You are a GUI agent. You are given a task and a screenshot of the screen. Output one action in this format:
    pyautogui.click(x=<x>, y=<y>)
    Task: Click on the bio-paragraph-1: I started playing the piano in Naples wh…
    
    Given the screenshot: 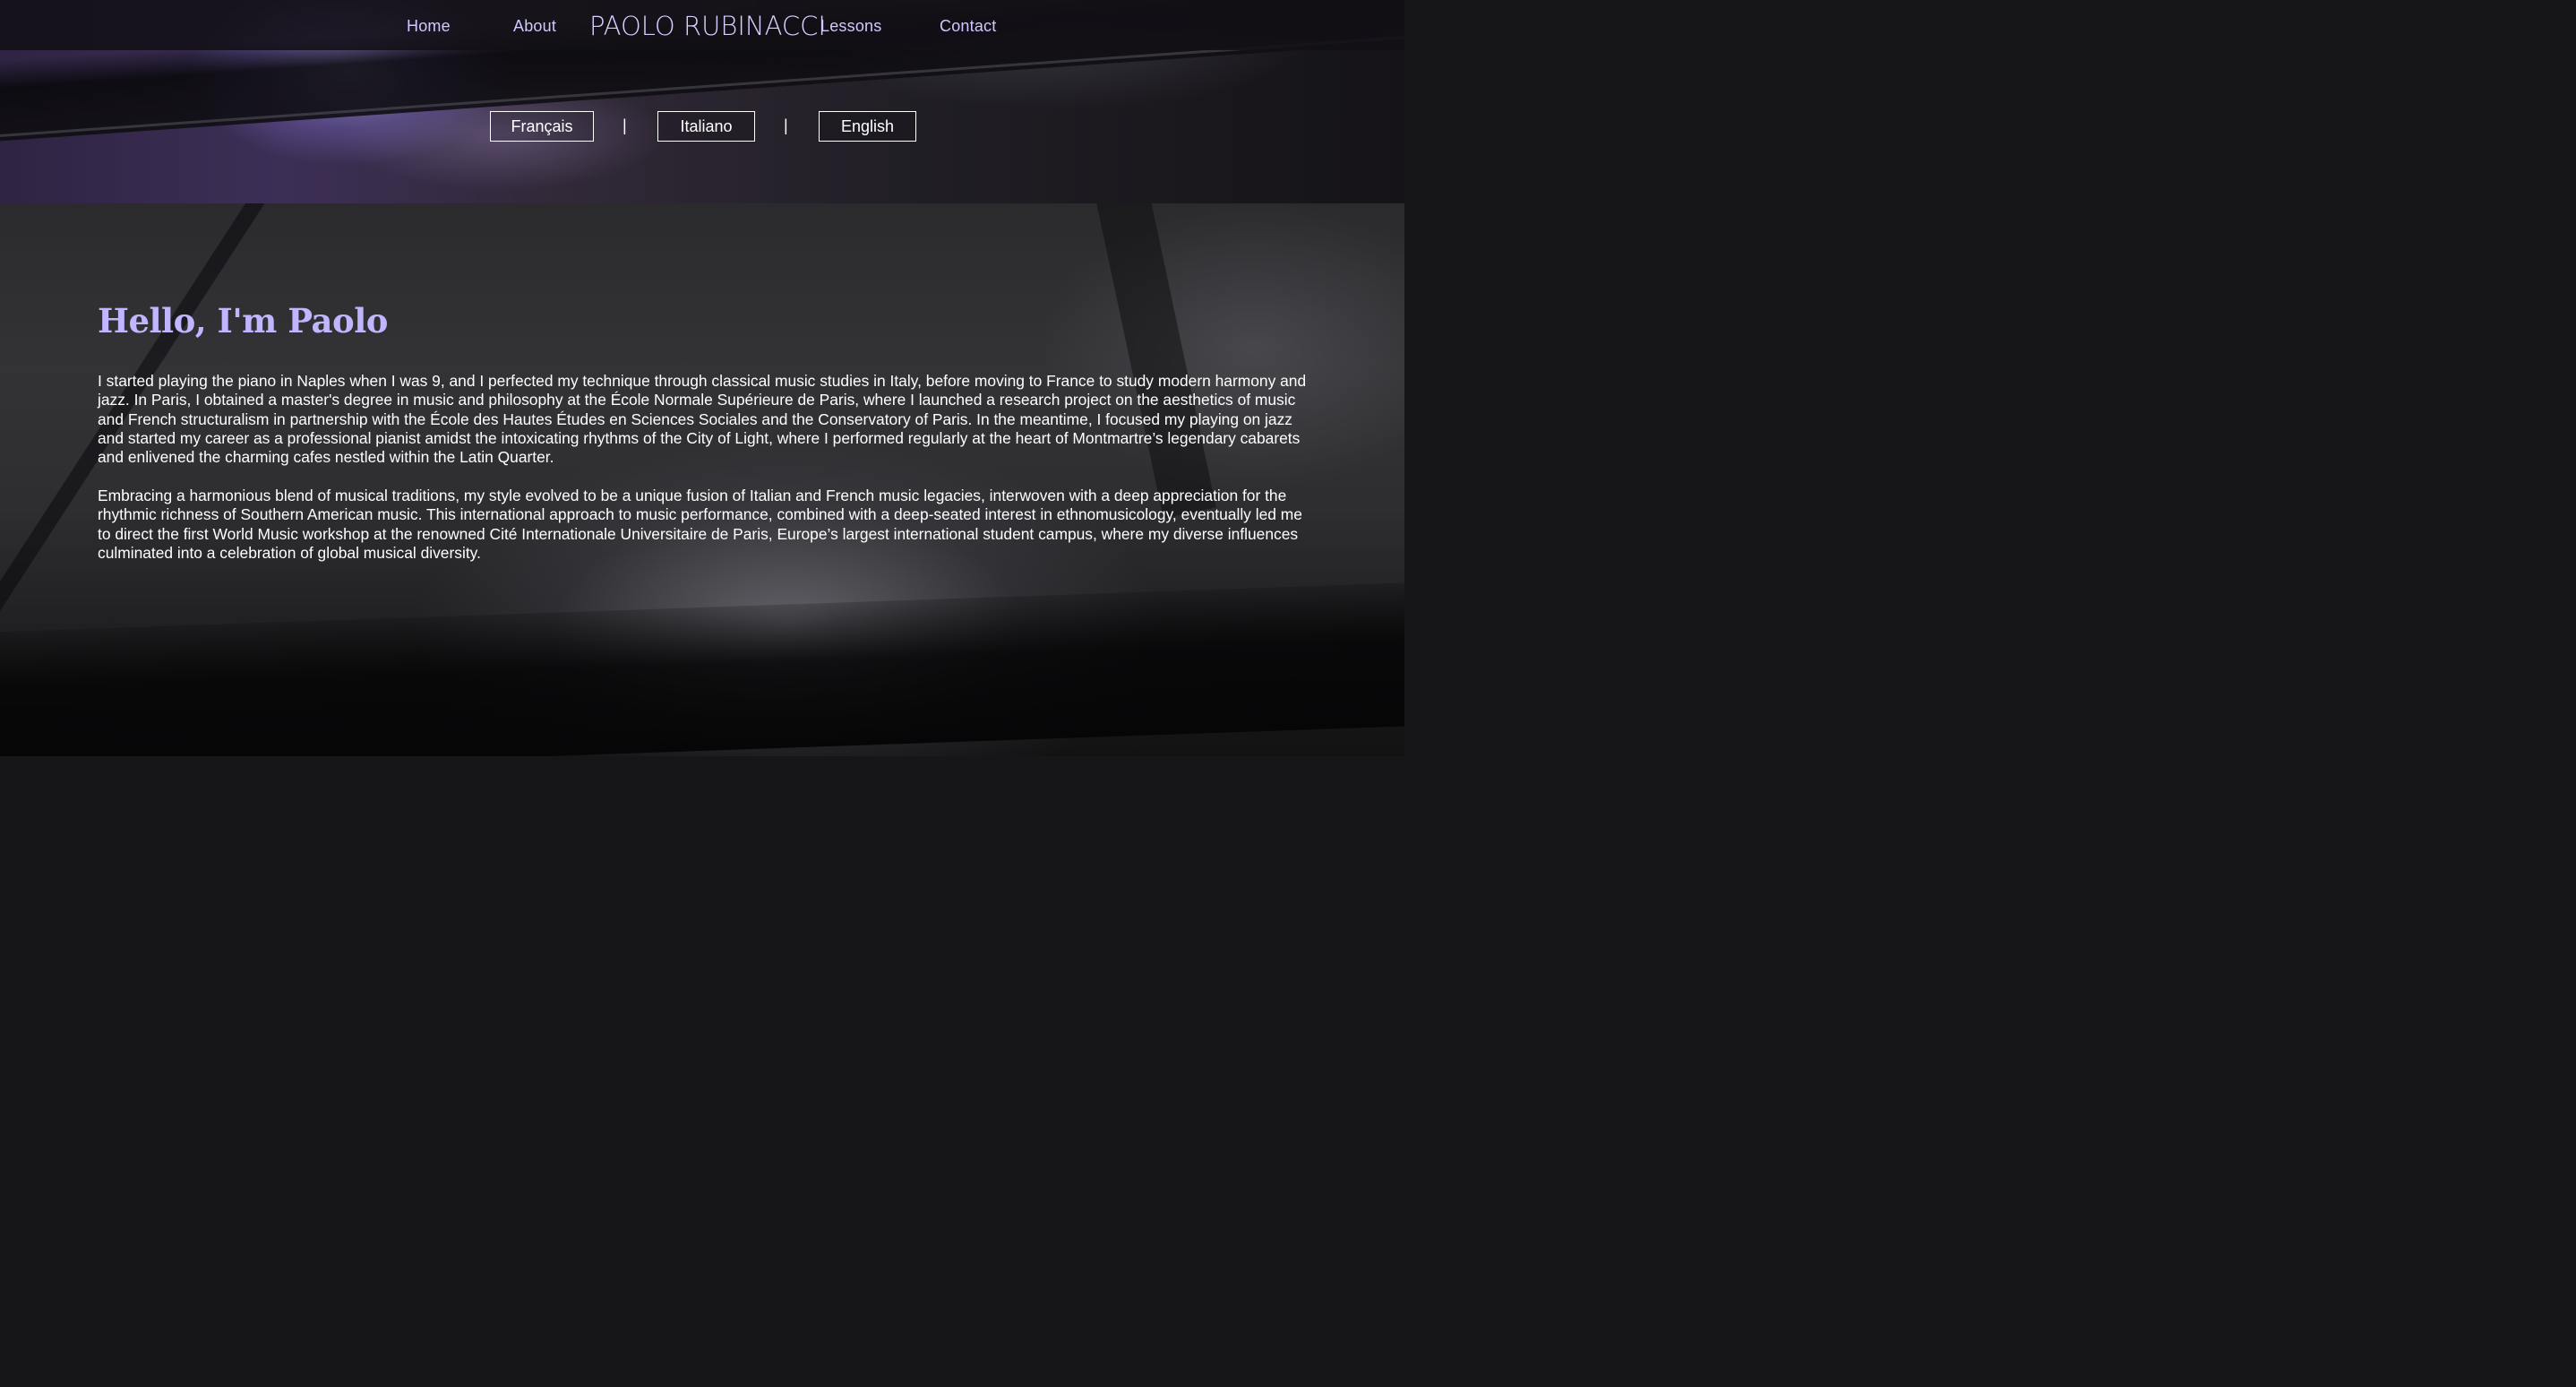 What is the action you would take?
    pyautogui.click(x=702, y=419)
    